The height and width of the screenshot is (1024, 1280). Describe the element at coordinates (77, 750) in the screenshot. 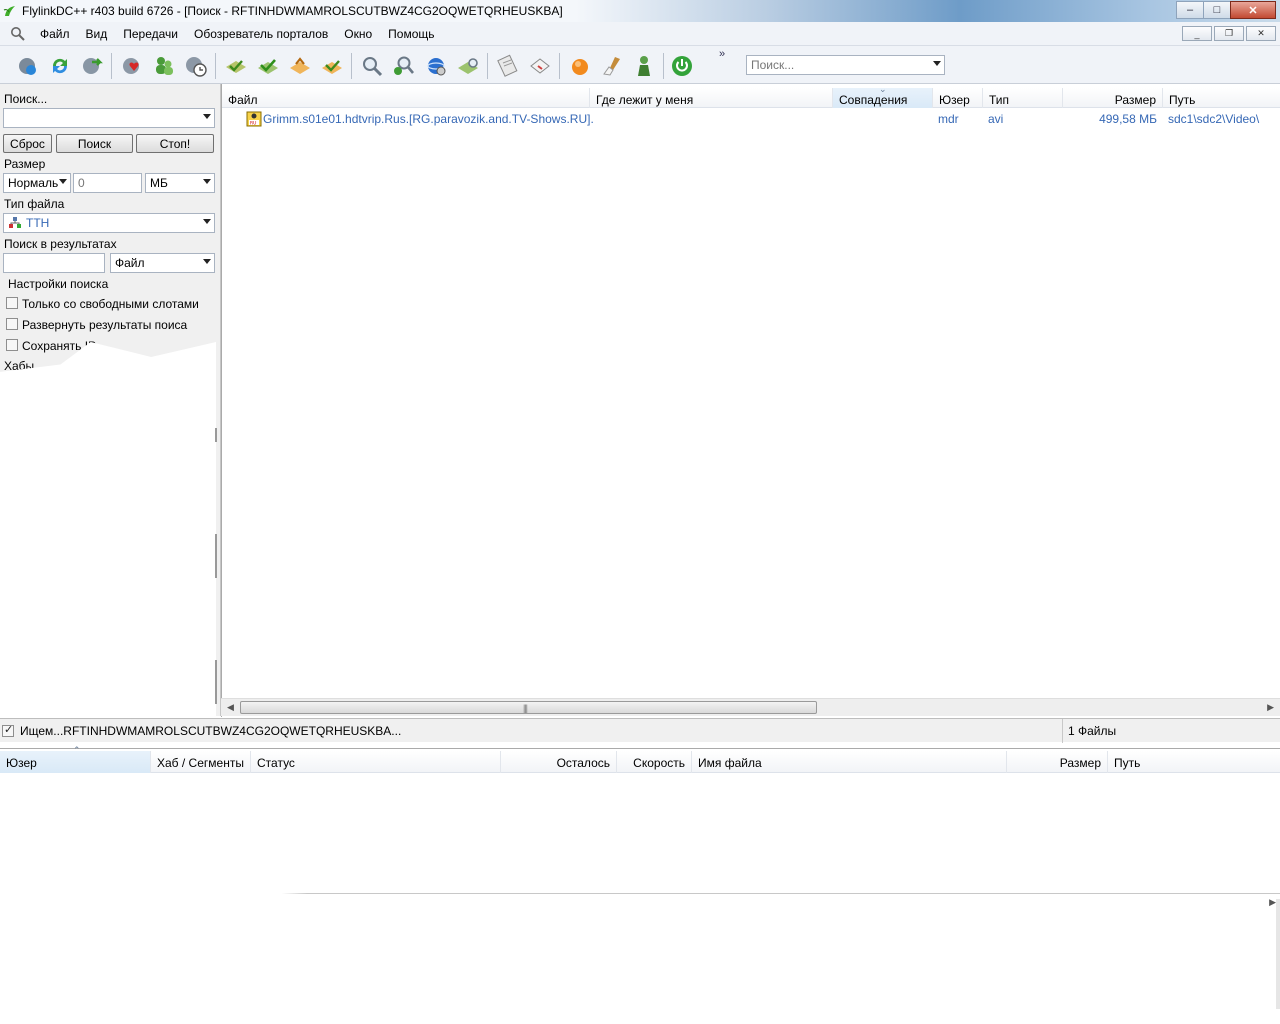

I see `sort-arrow-icon: ⌃` at that location.